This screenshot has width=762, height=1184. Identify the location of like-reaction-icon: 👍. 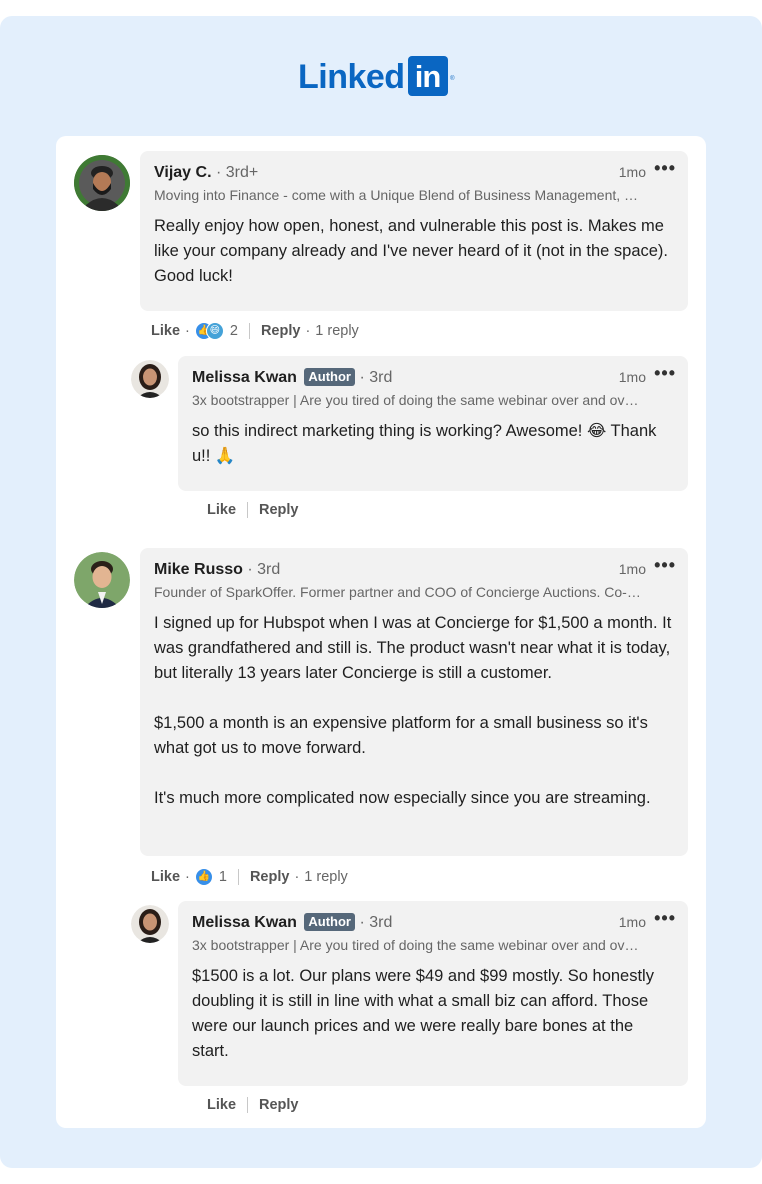
(203, 877).